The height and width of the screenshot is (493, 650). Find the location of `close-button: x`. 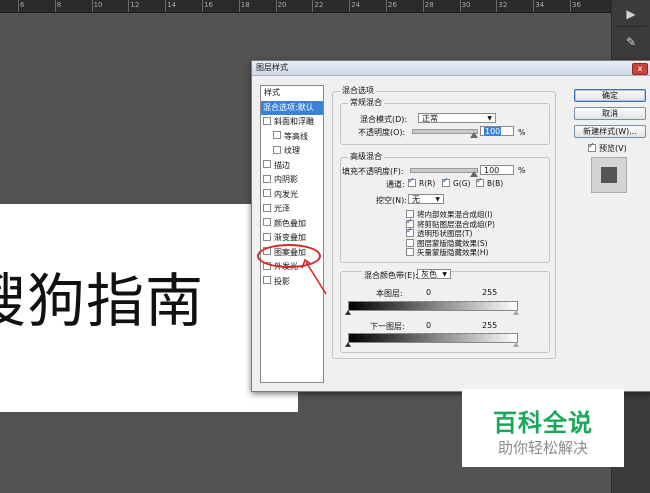

close-button: x is located at coordinates (640, 69).